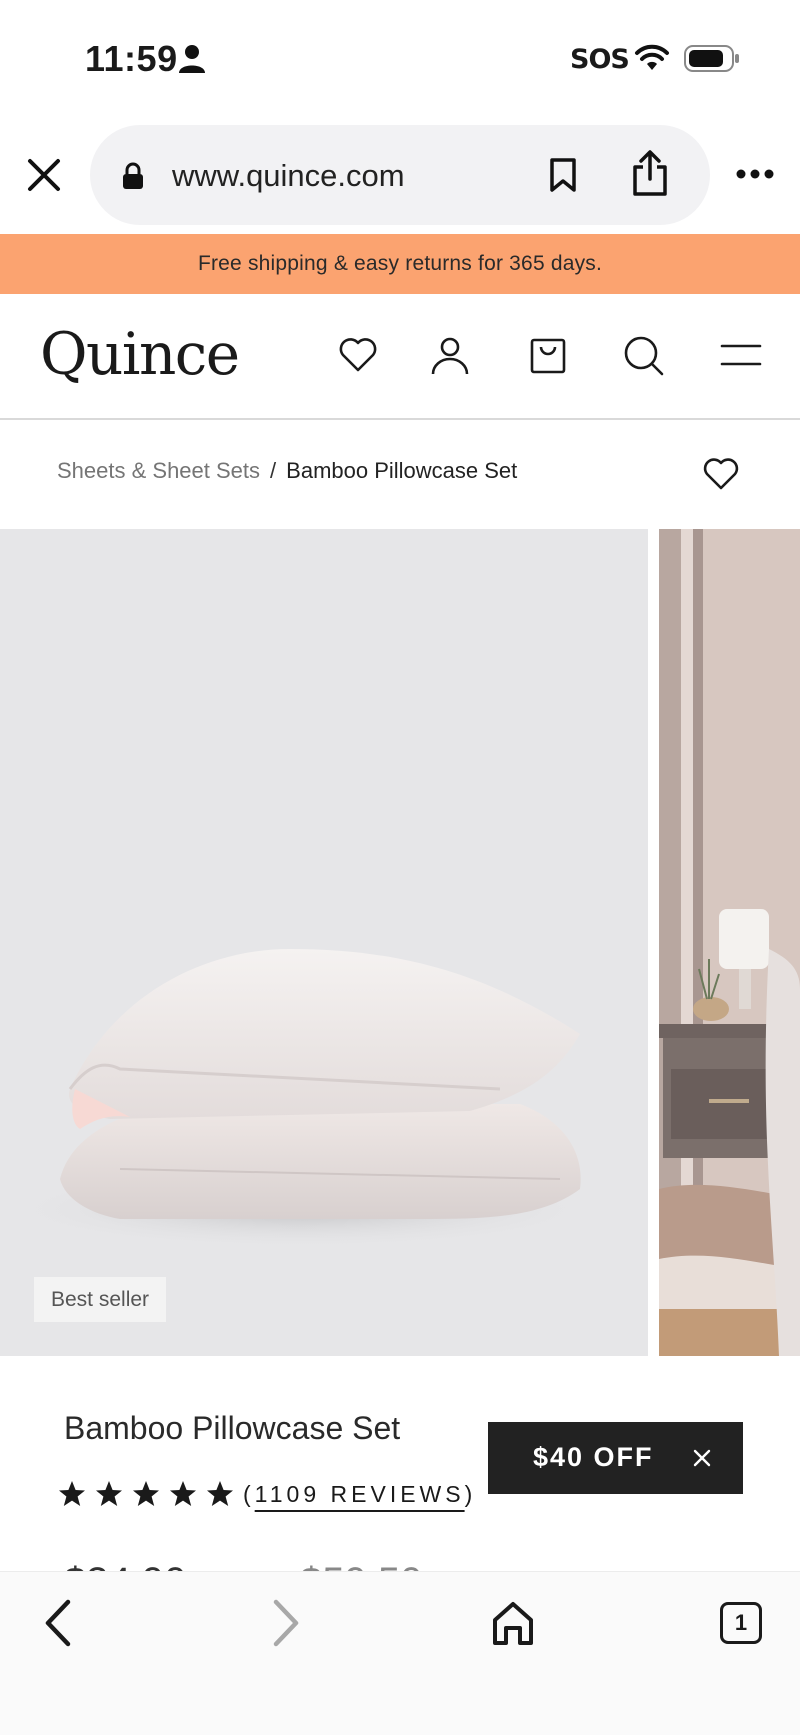 This screenshot has height=1735, width=800. What do you see at coordinates (140, 354) in the screenshot?
I see `site-logo: Quince` at bounding box center [140, 354].